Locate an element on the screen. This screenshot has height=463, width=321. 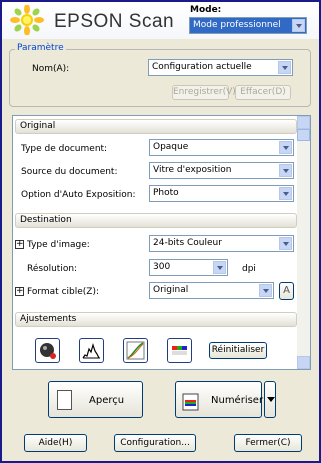
scroll-up-icon is located at coordinates (303, 122).